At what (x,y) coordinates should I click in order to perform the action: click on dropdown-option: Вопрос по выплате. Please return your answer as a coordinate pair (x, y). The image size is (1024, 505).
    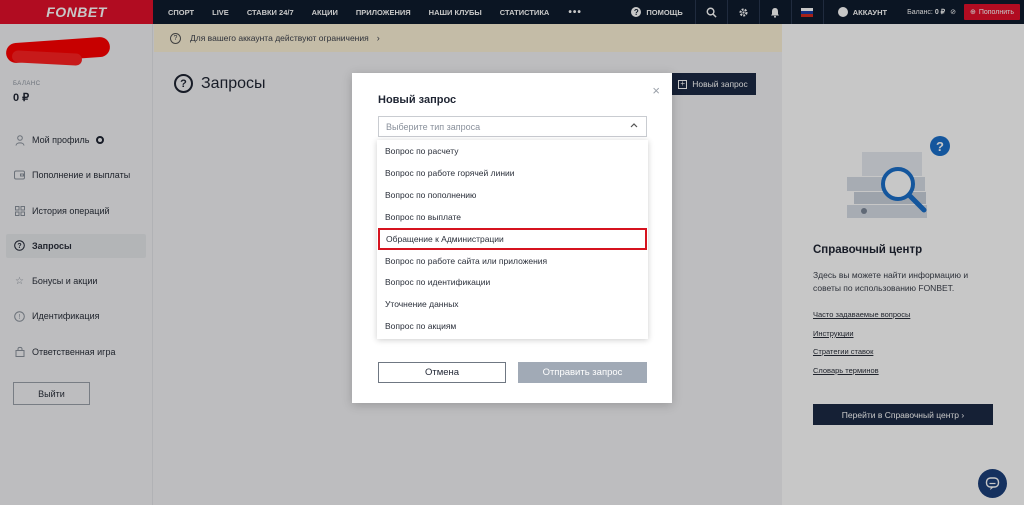
    Looking at the image, I should click on (512, 217).